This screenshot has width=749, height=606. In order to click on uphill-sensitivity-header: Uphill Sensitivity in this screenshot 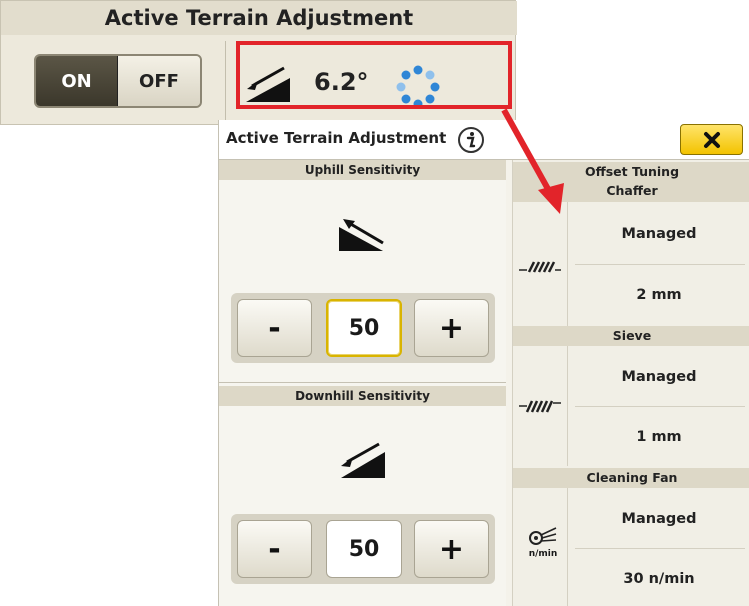, I will do `click(362, 170)`.